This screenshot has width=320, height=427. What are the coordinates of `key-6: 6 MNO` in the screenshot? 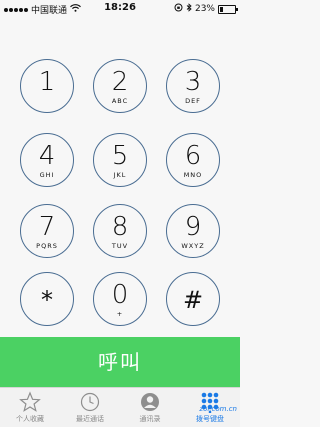 It's located at (193, 160).